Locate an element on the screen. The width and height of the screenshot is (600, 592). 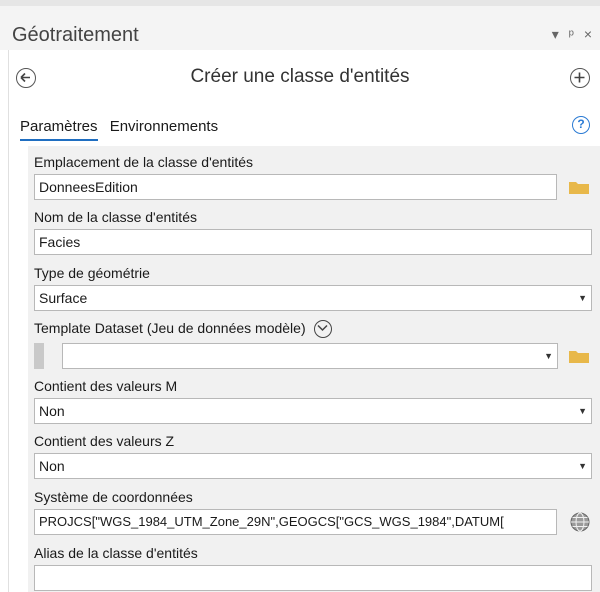
geometry-select: Surface ▼ is located at coordinates (313, 298).